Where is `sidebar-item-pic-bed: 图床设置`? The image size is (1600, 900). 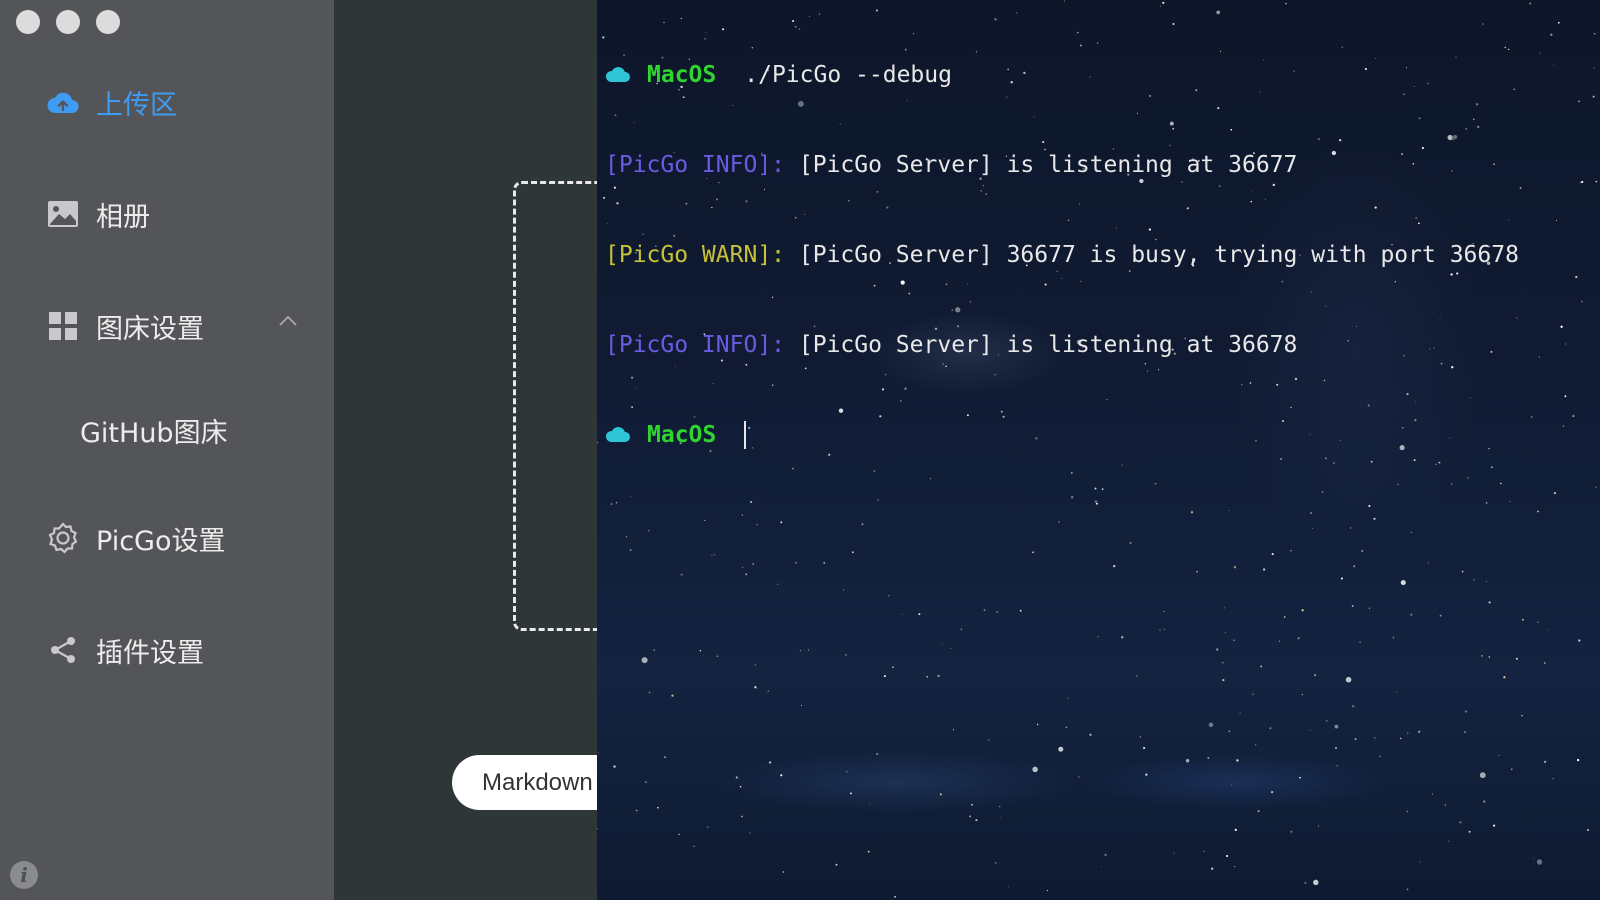
sidebar-item-pic-bed: 图床设置 is located at coordinates (125, 326).